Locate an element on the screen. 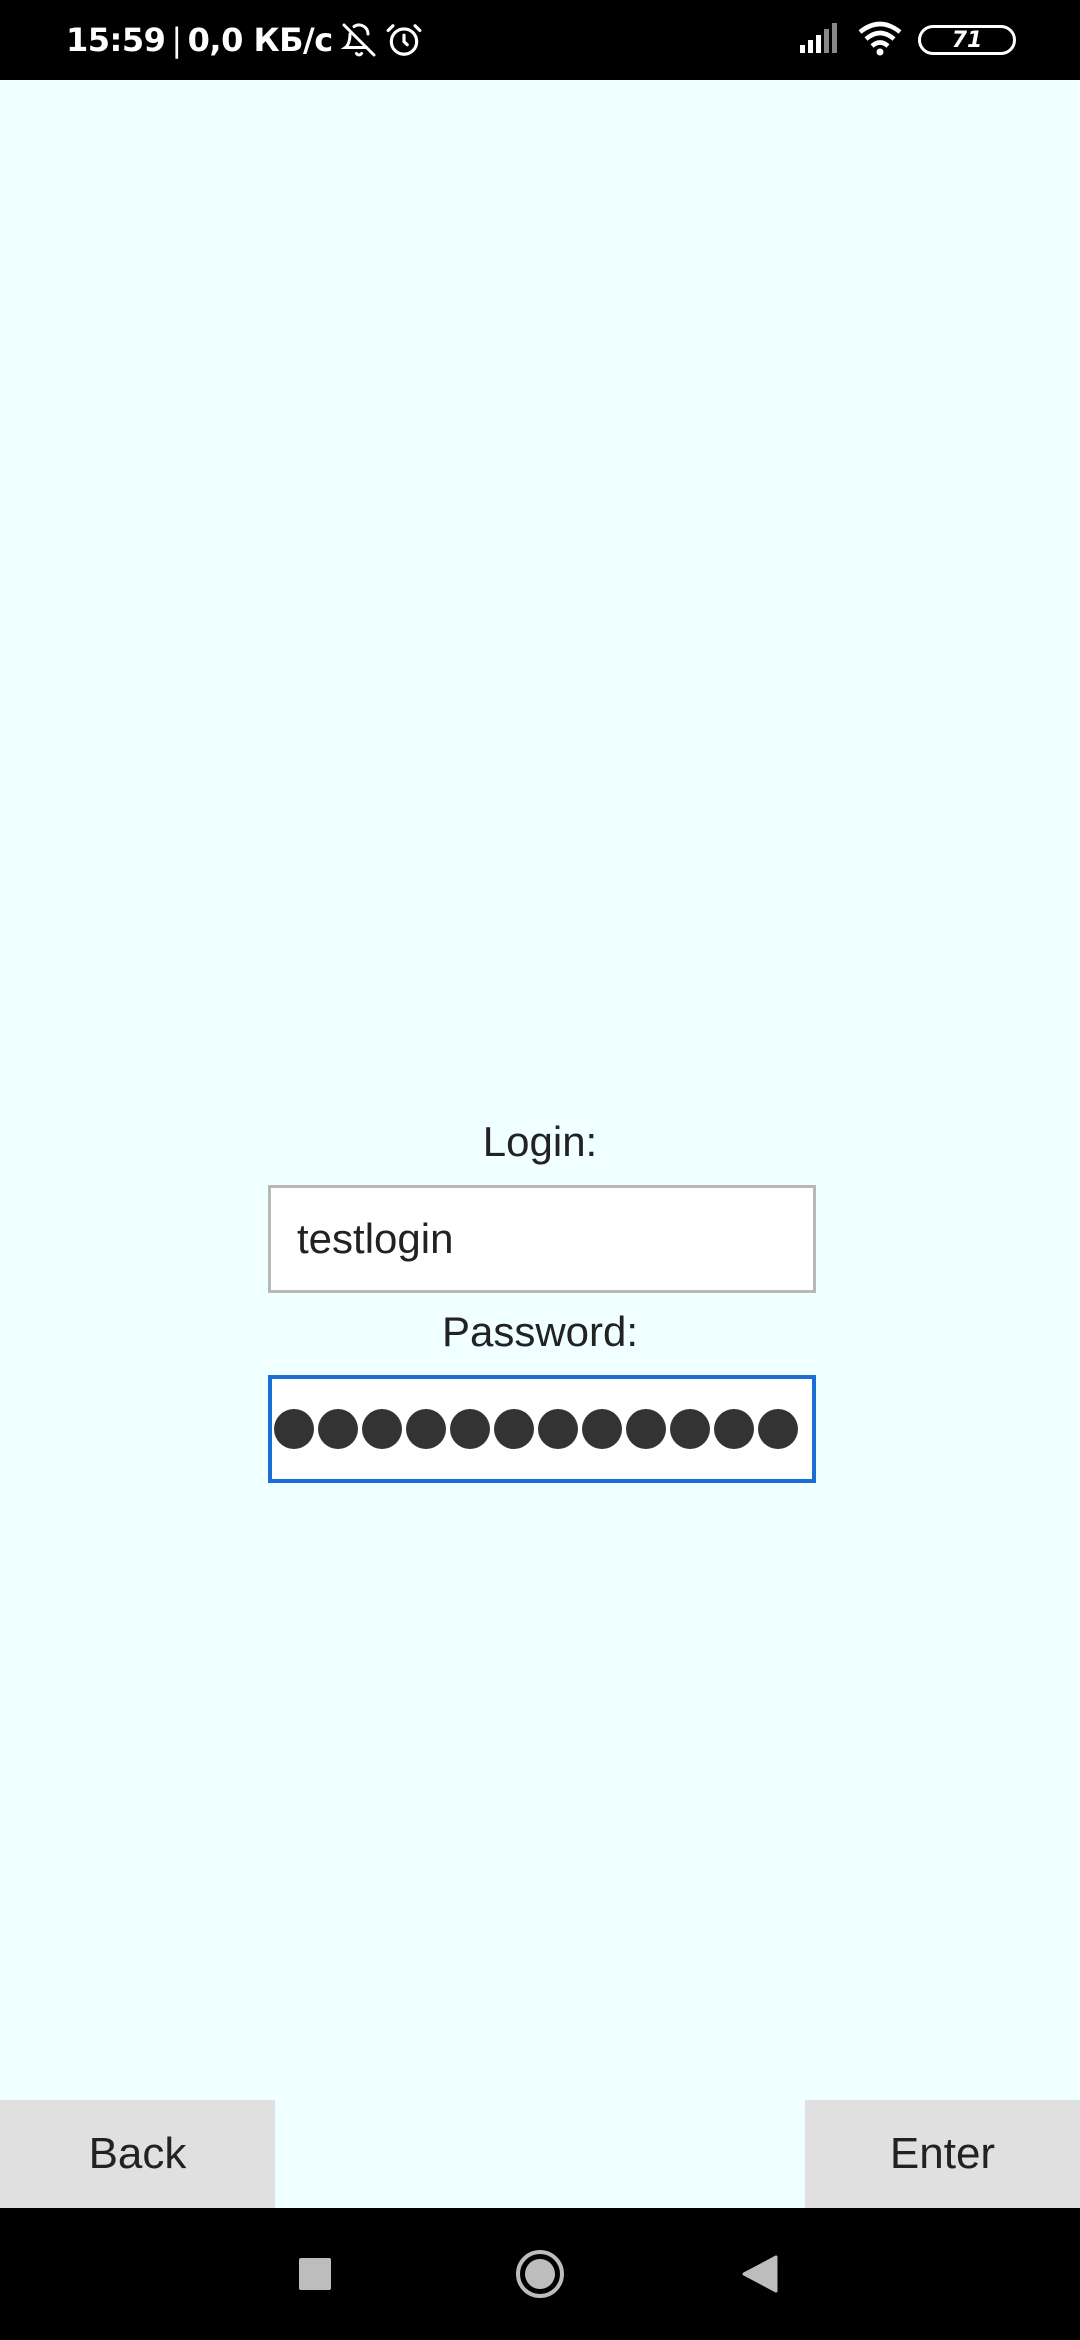  bell-off-icon is located at coordinates (358, 40).